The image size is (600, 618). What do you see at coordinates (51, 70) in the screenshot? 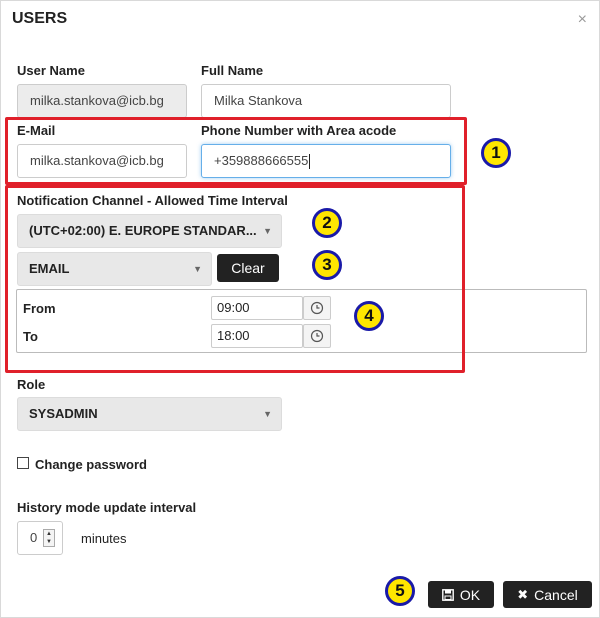
I see `user-name-label: User Name` at bounding box center [51, 70].